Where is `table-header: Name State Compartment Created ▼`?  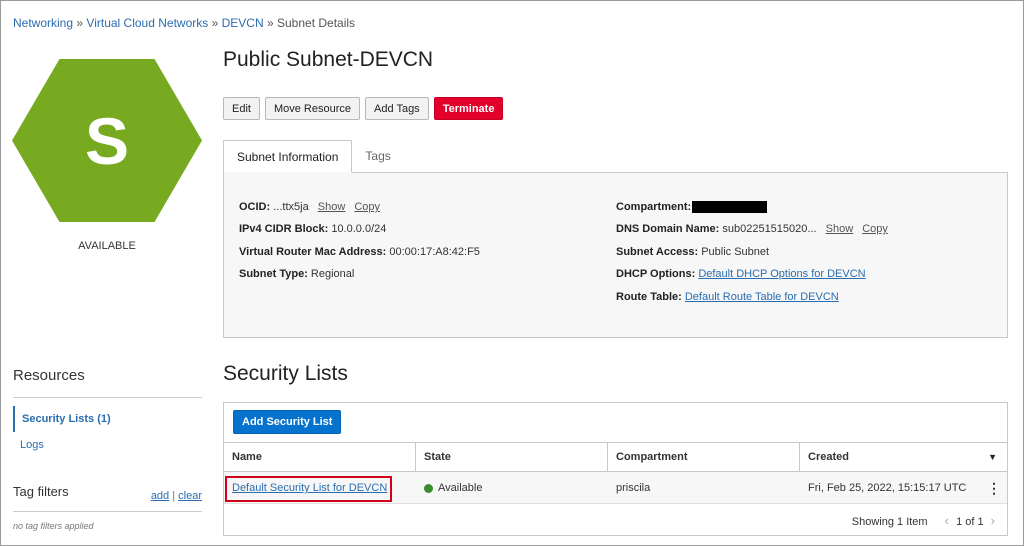
table-header: Name State Compartment Created ▼ is located at coordinates (615, 457).